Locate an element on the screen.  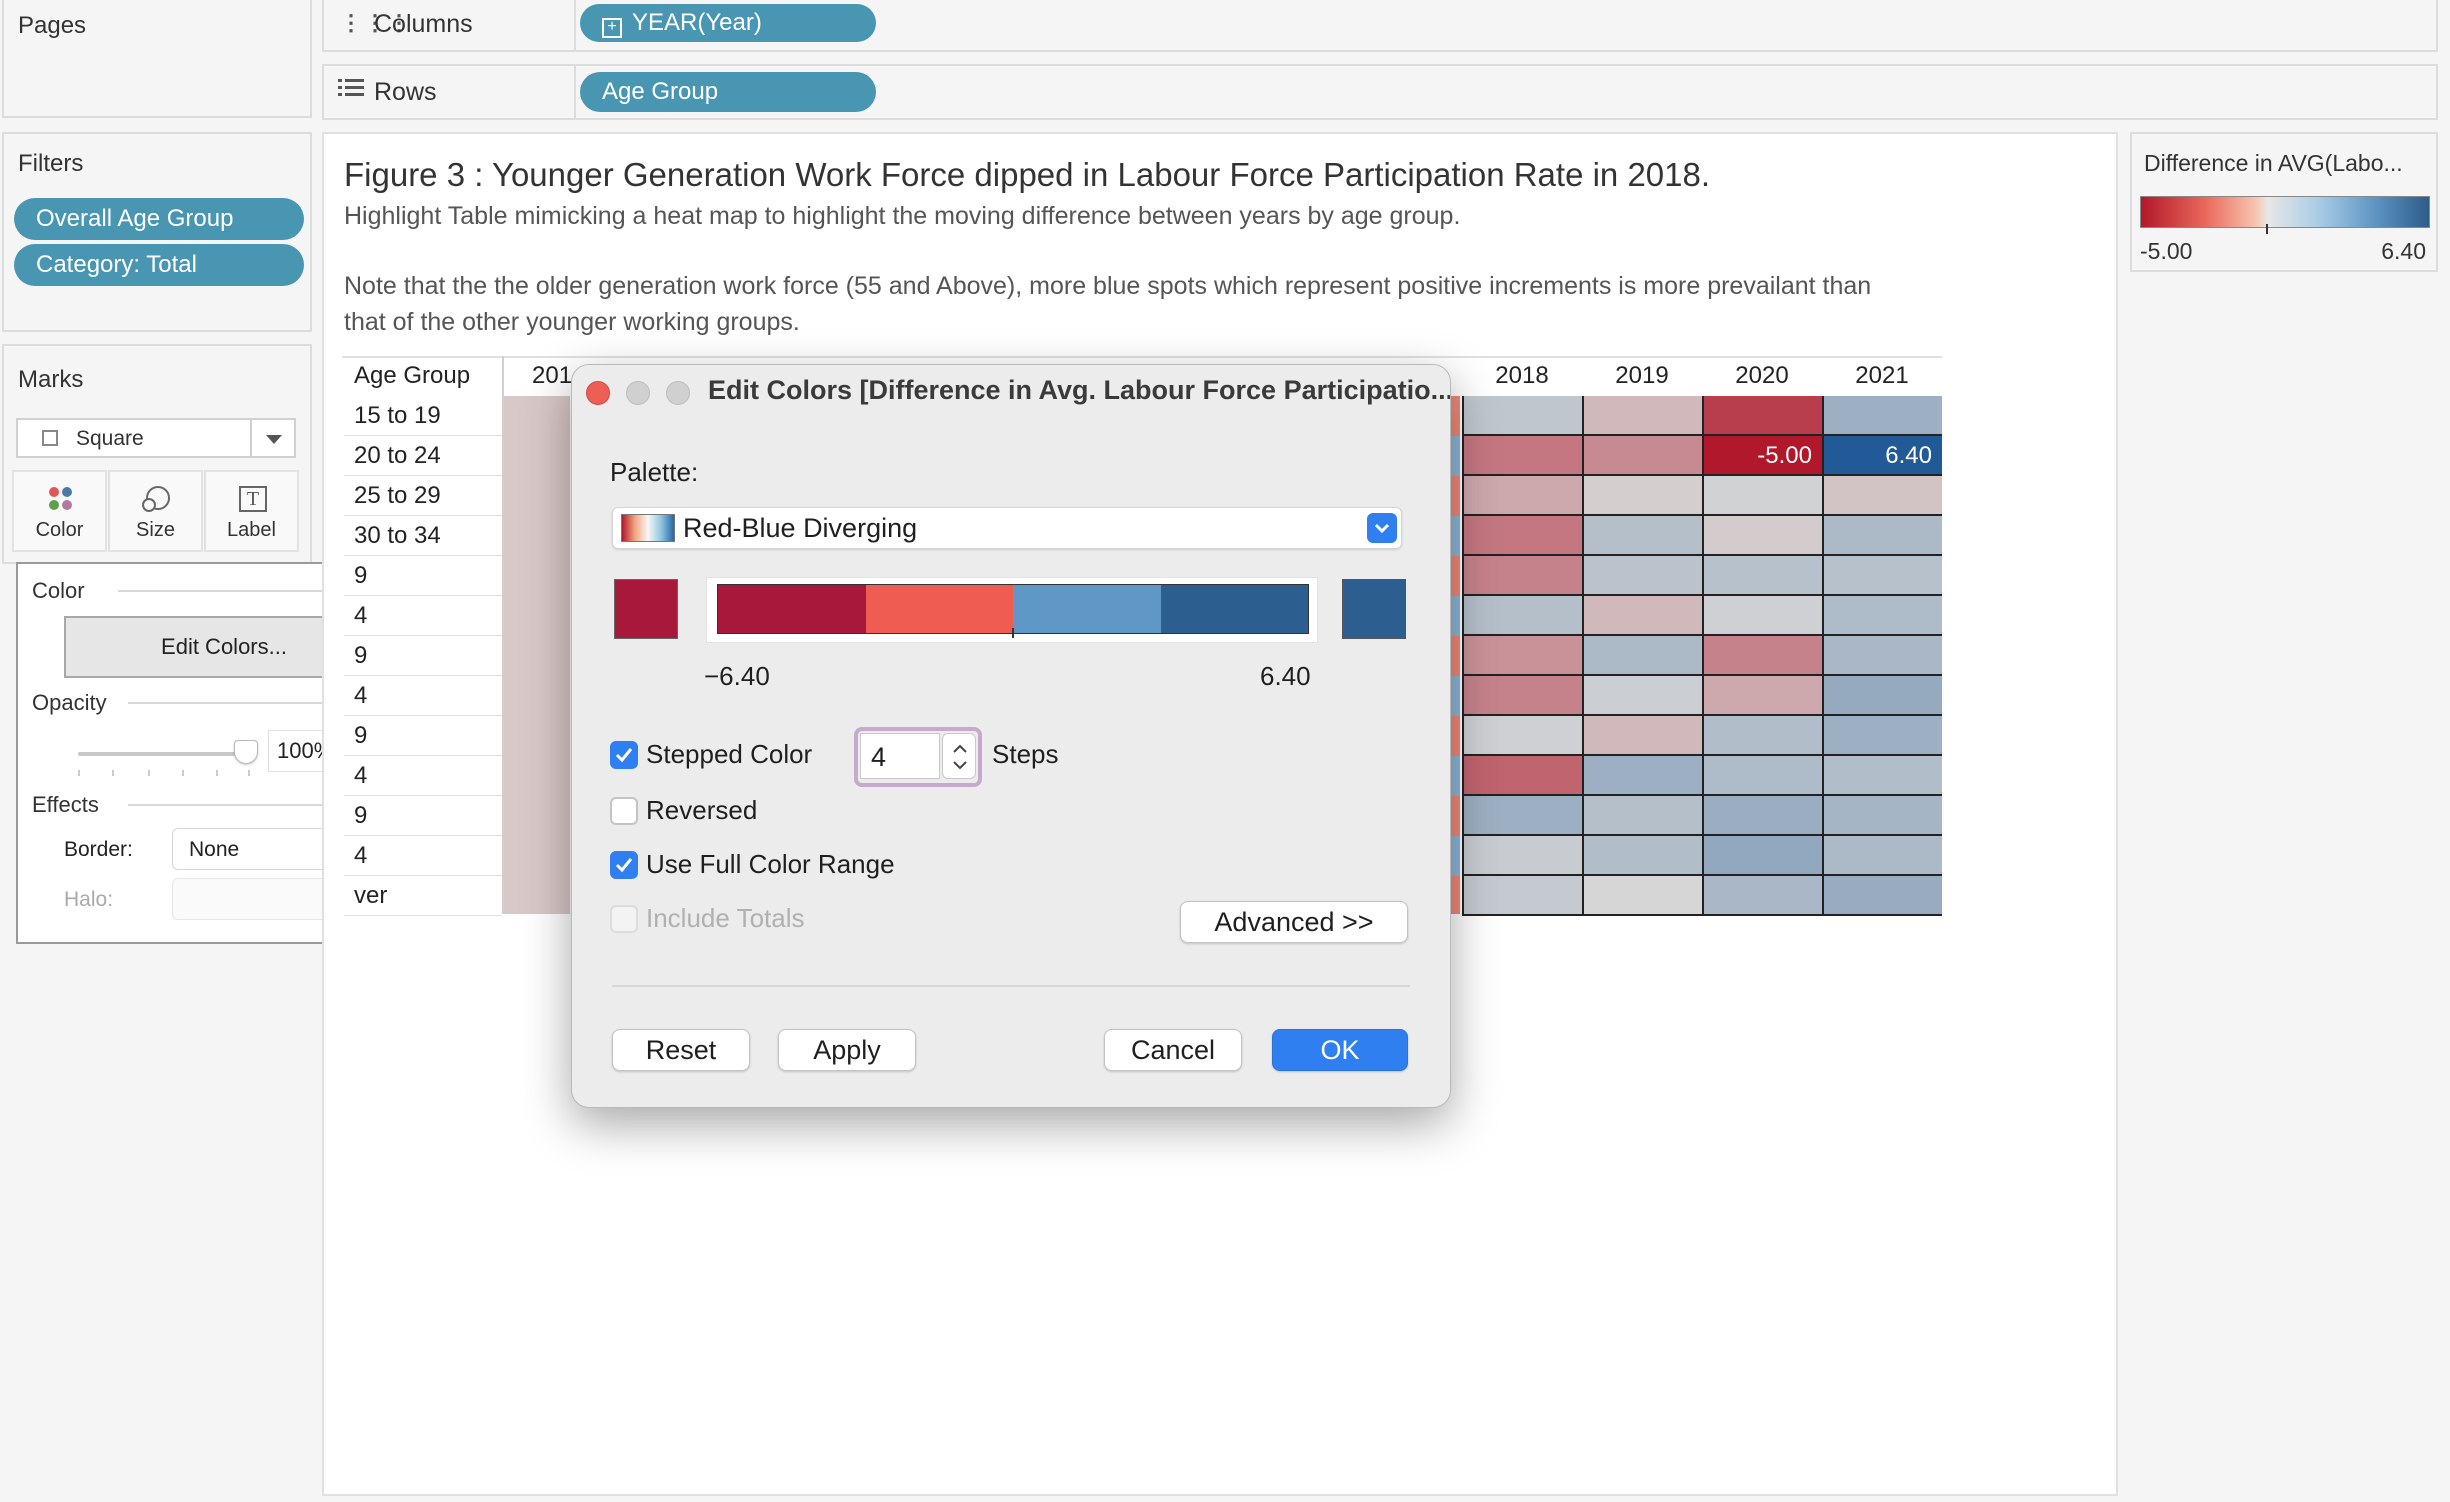
reversed-label: Reversed is located at coordinates (701, 810).